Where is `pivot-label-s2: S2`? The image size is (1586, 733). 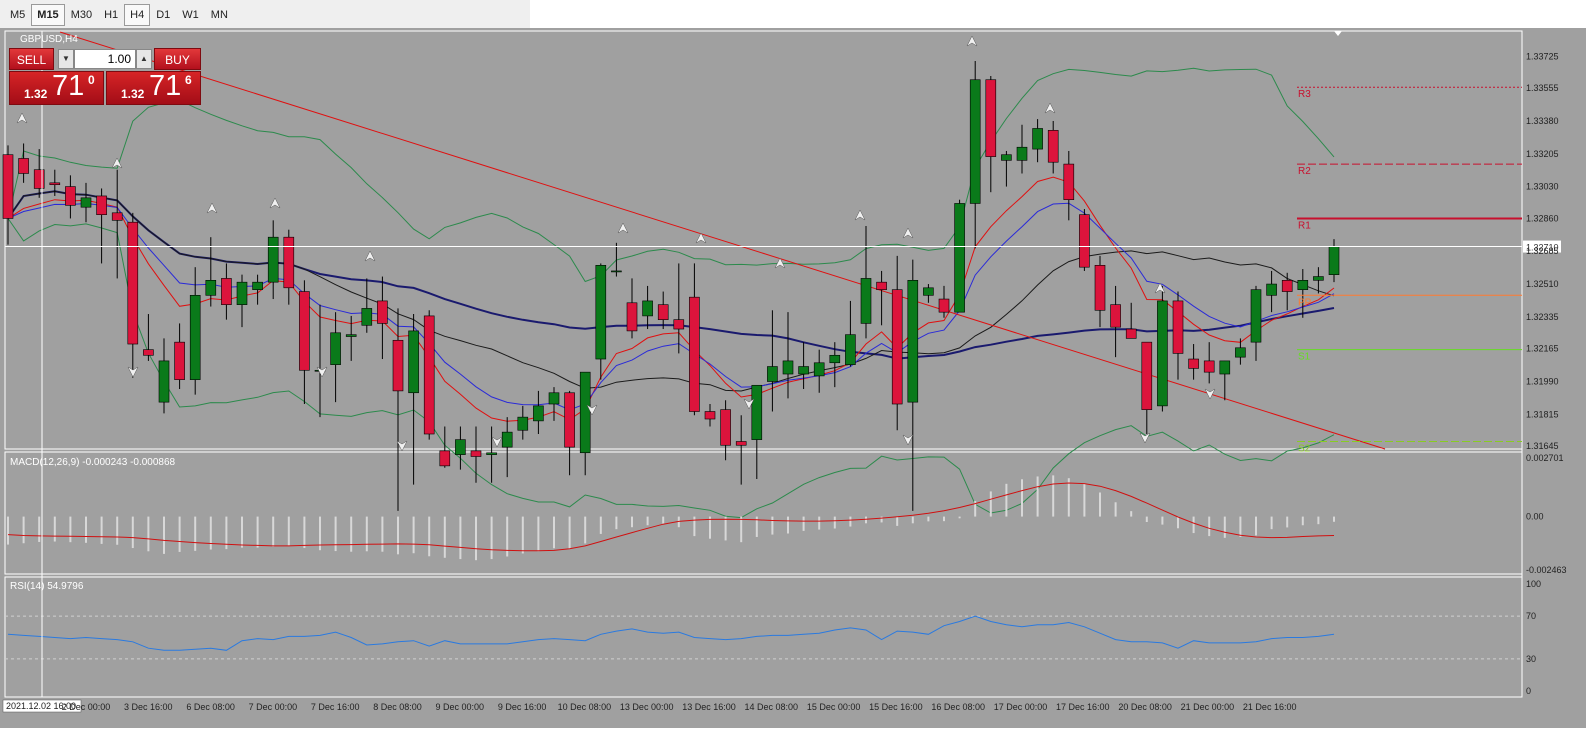 pivot-label-s2: S2 is located at coordinates (1304, 449).